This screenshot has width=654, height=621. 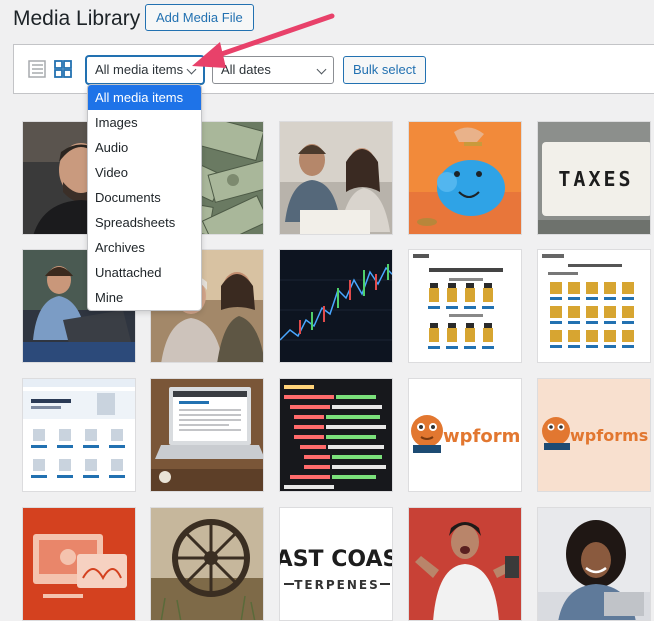 I want to click on page-title: Media Library, so click(x=77, y=18).